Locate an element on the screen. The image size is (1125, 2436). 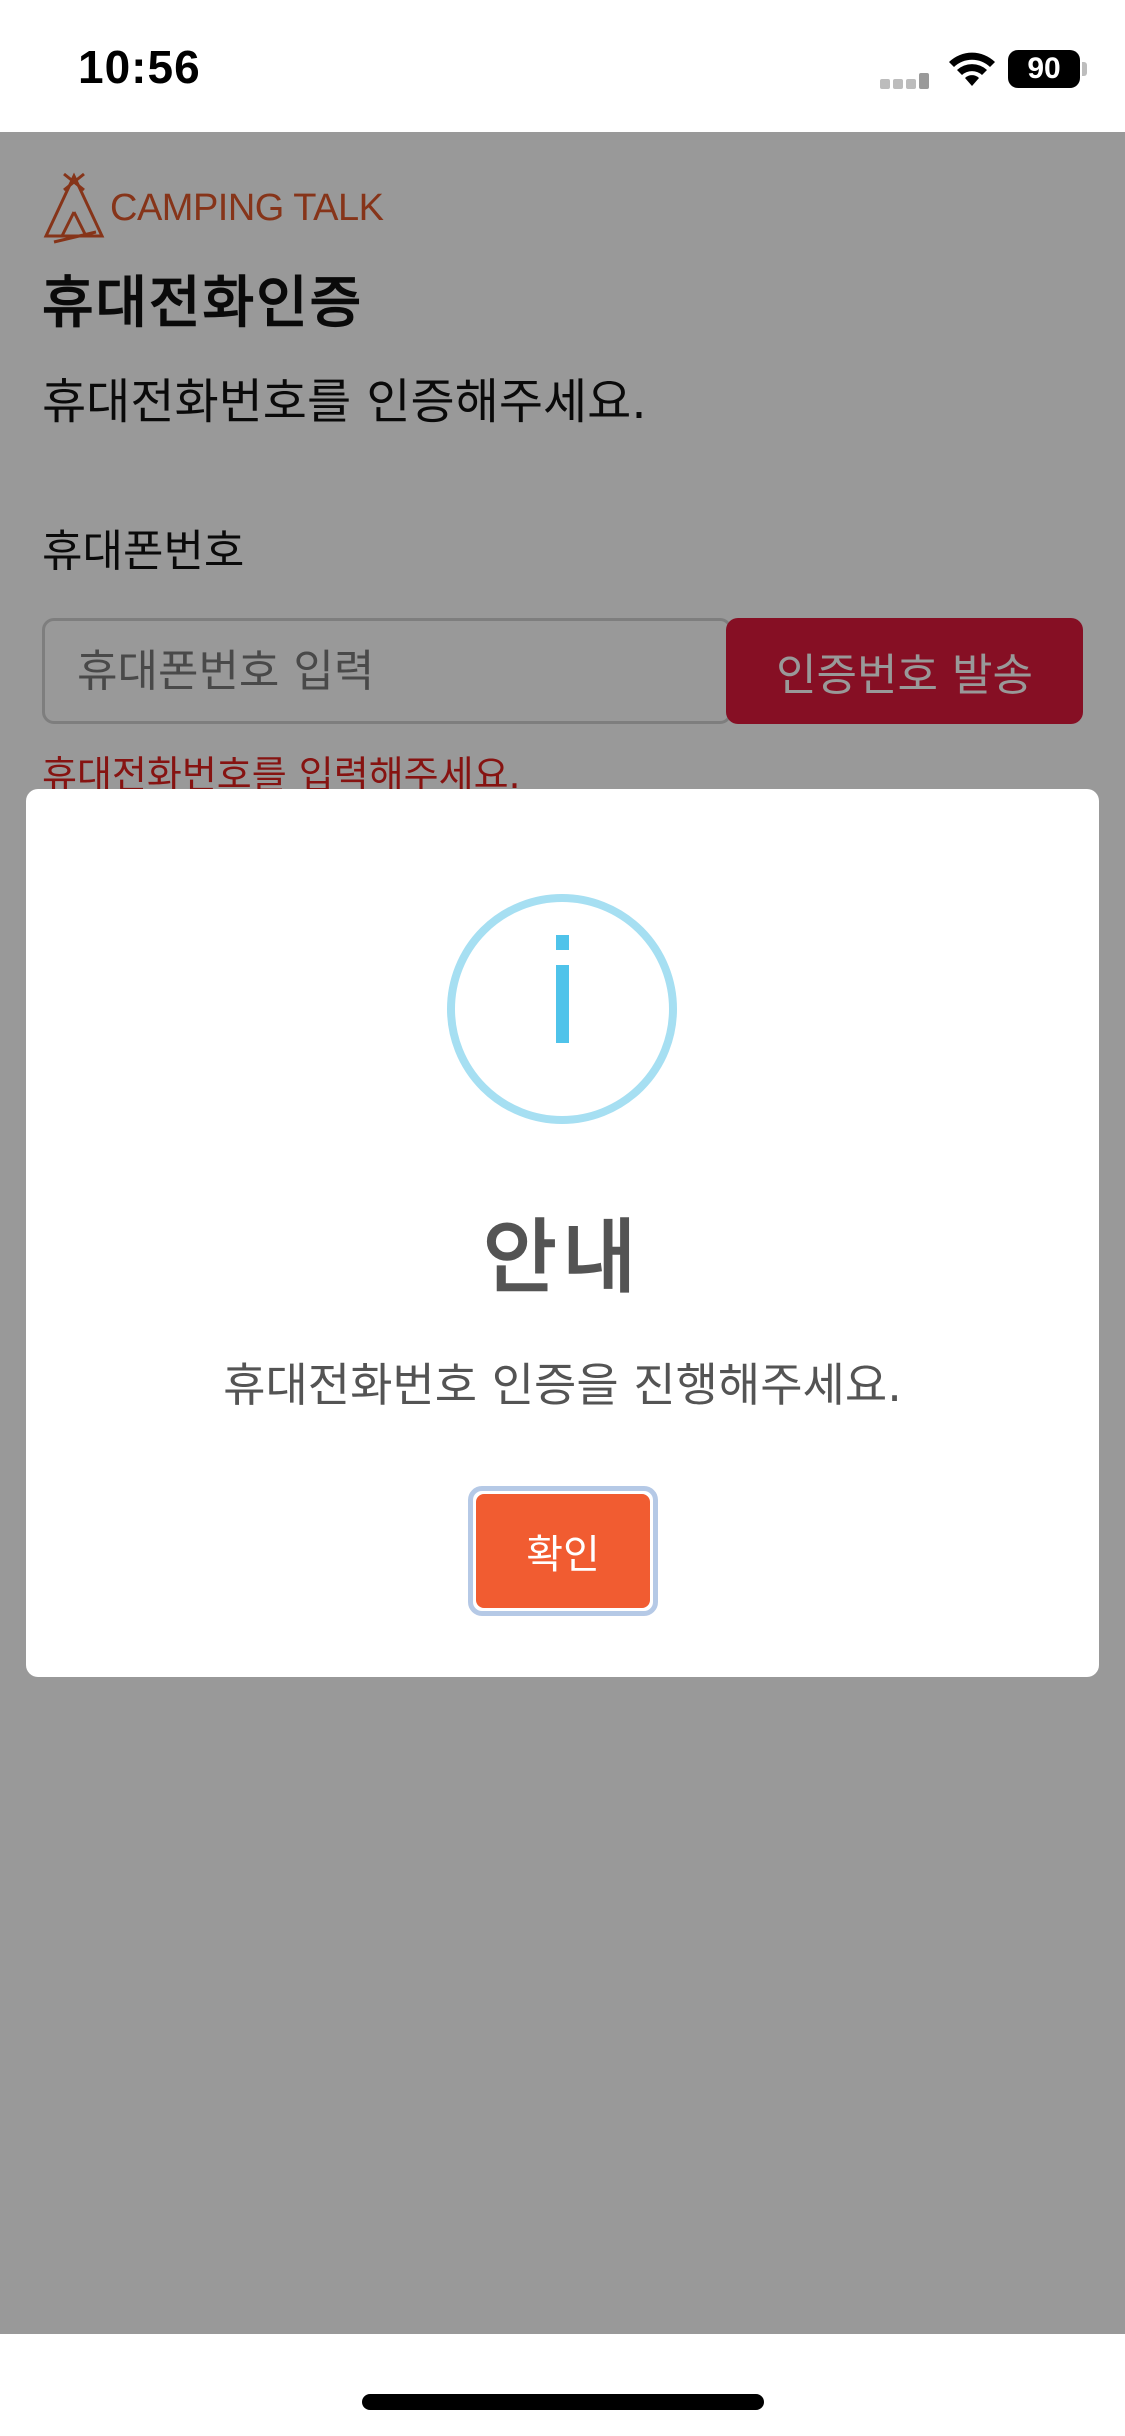
confirm-button: 확인 is located at coordinates (563, 1551).